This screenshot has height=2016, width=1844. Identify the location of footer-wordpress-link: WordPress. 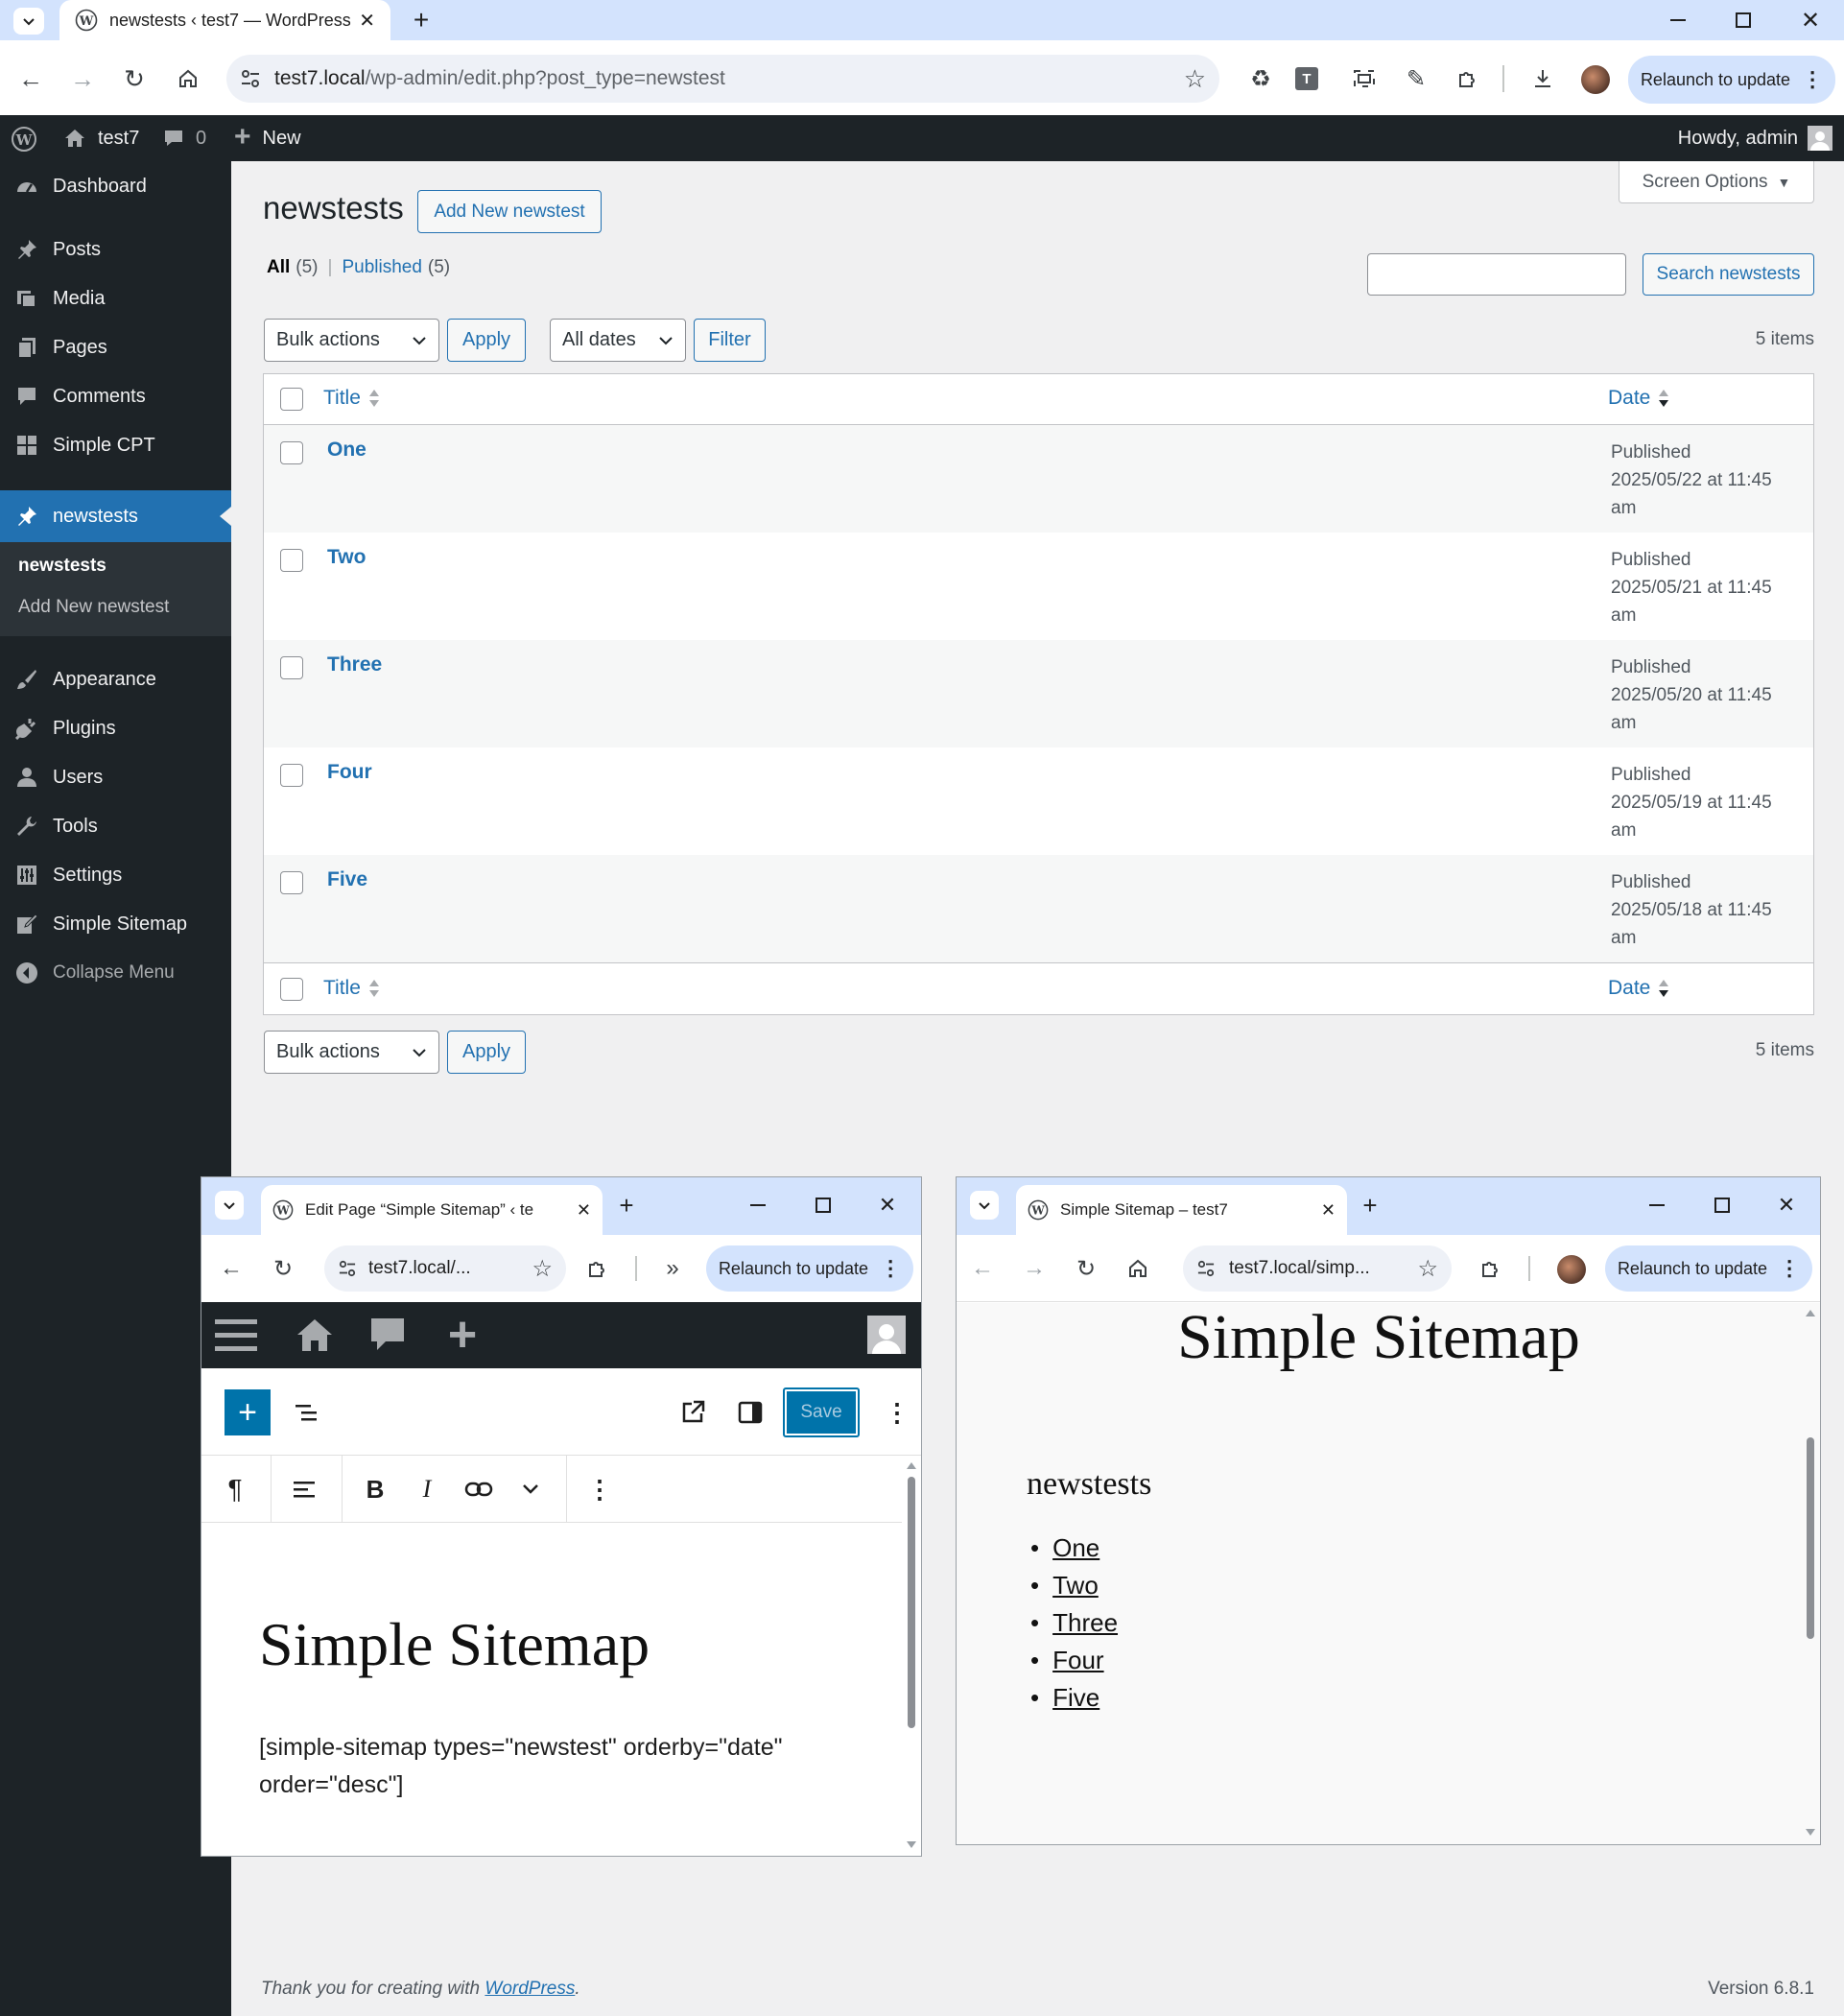
(530, 1989).